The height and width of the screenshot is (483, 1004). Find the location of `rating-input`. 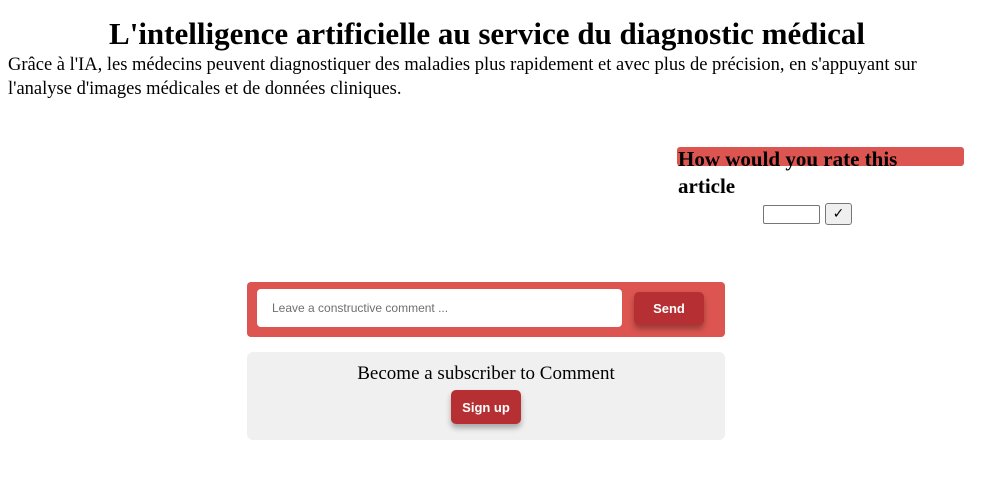

rating-input is located at coordinates (791, 214).